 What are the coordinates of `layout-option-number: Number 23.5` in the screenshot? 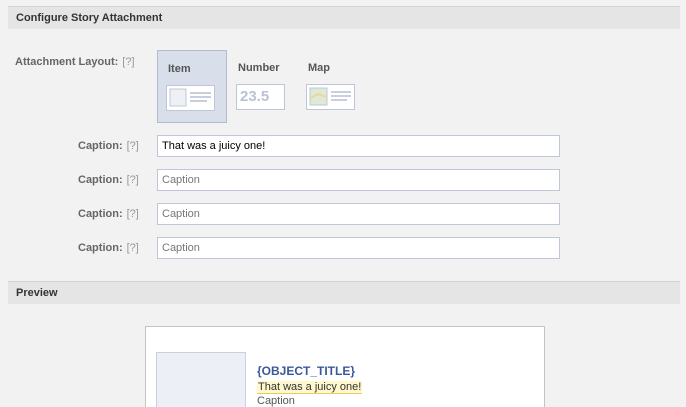 It's located at (263, 86).